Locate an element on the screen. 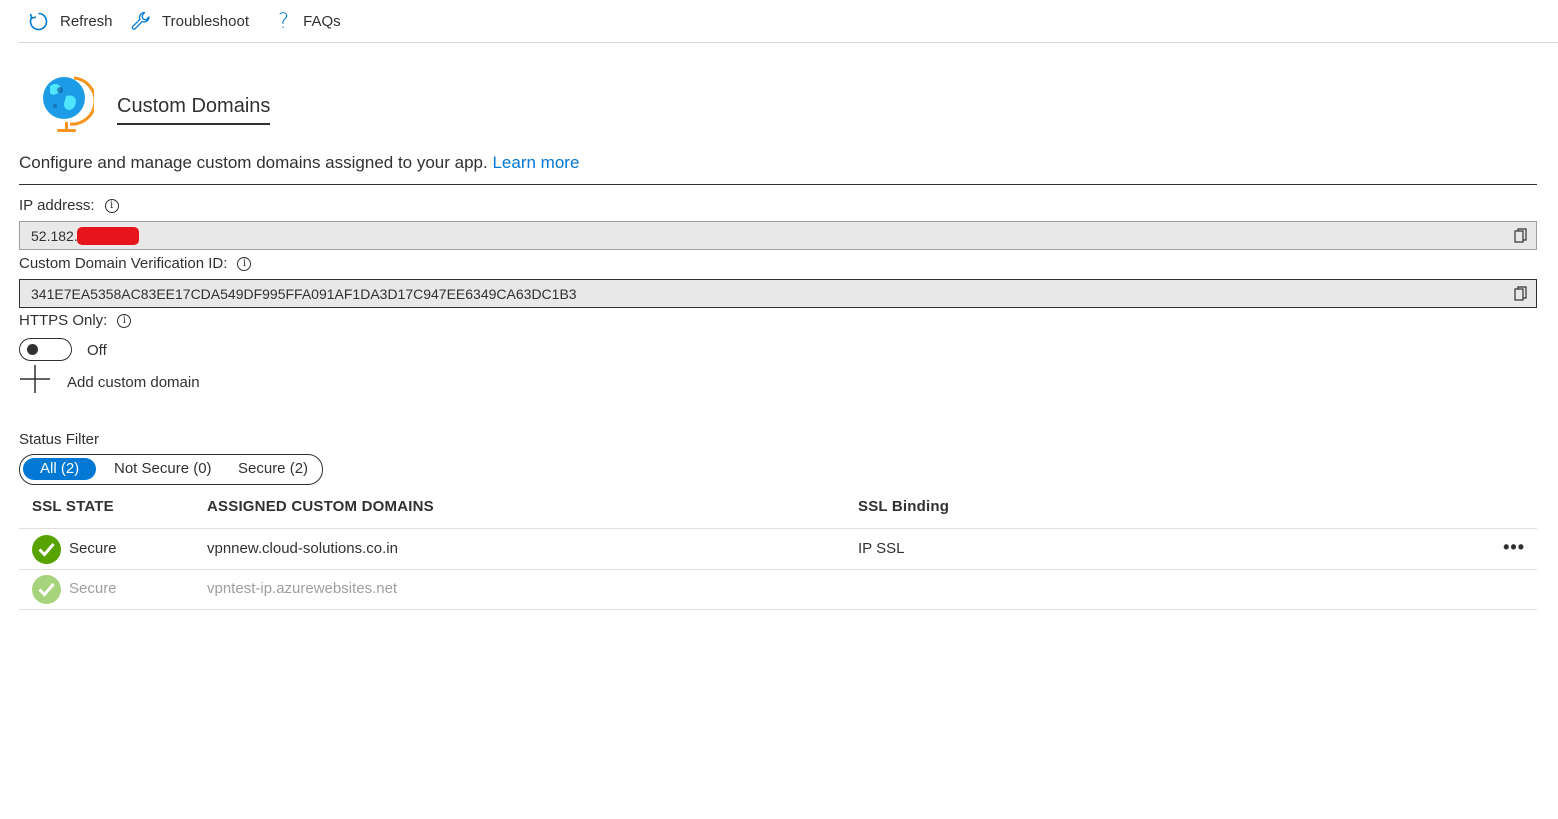  globe-icon is located at coordinates (68, 104).